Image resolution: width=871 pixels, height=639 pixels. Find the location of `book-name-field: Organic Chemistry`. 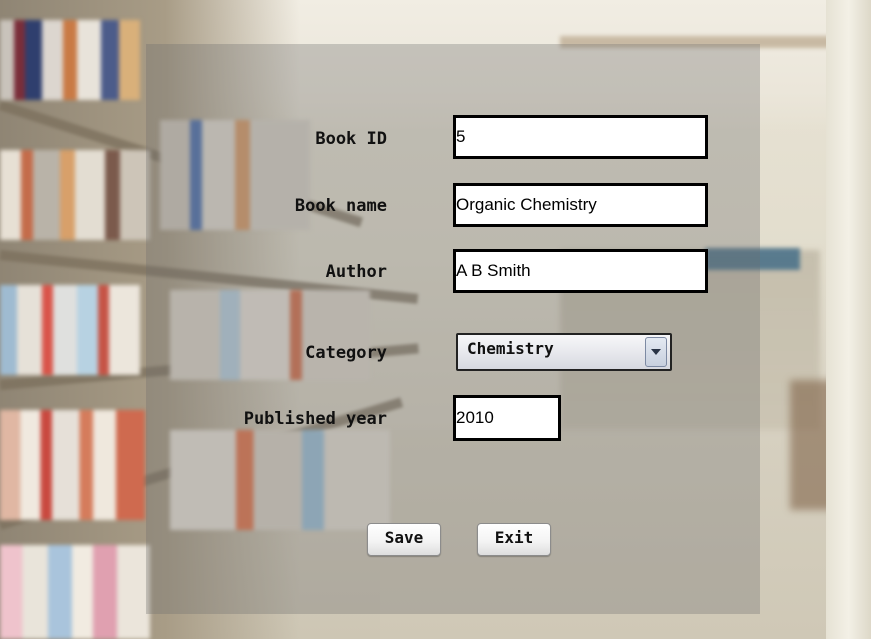

book-name-field: Organic Chemistry is located at coordinates (580, 205).